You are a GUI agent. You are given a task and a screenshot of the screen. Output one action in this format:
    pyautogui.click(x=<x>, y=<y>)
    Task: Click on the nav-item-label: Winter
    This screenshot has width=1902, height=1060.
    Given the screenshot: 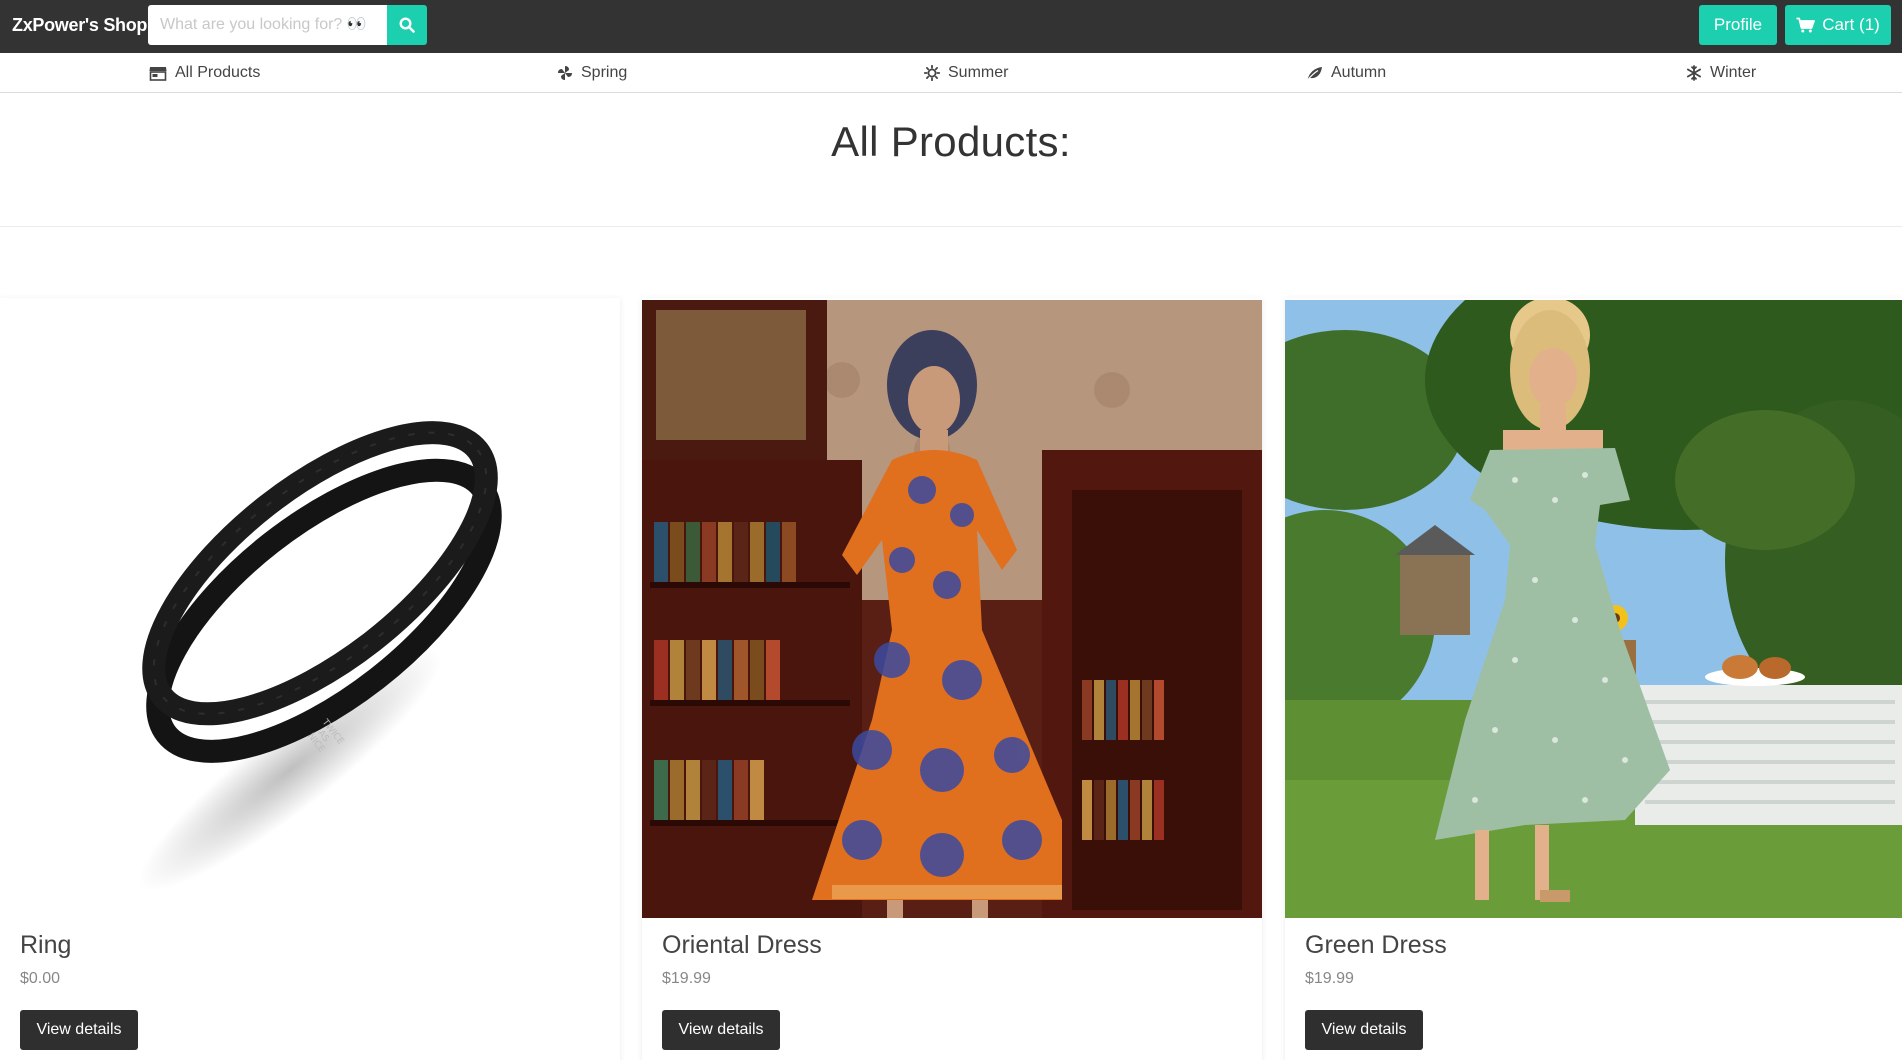 What is the action you would take?
    pyautogui.click(x=1733, y=72)
    